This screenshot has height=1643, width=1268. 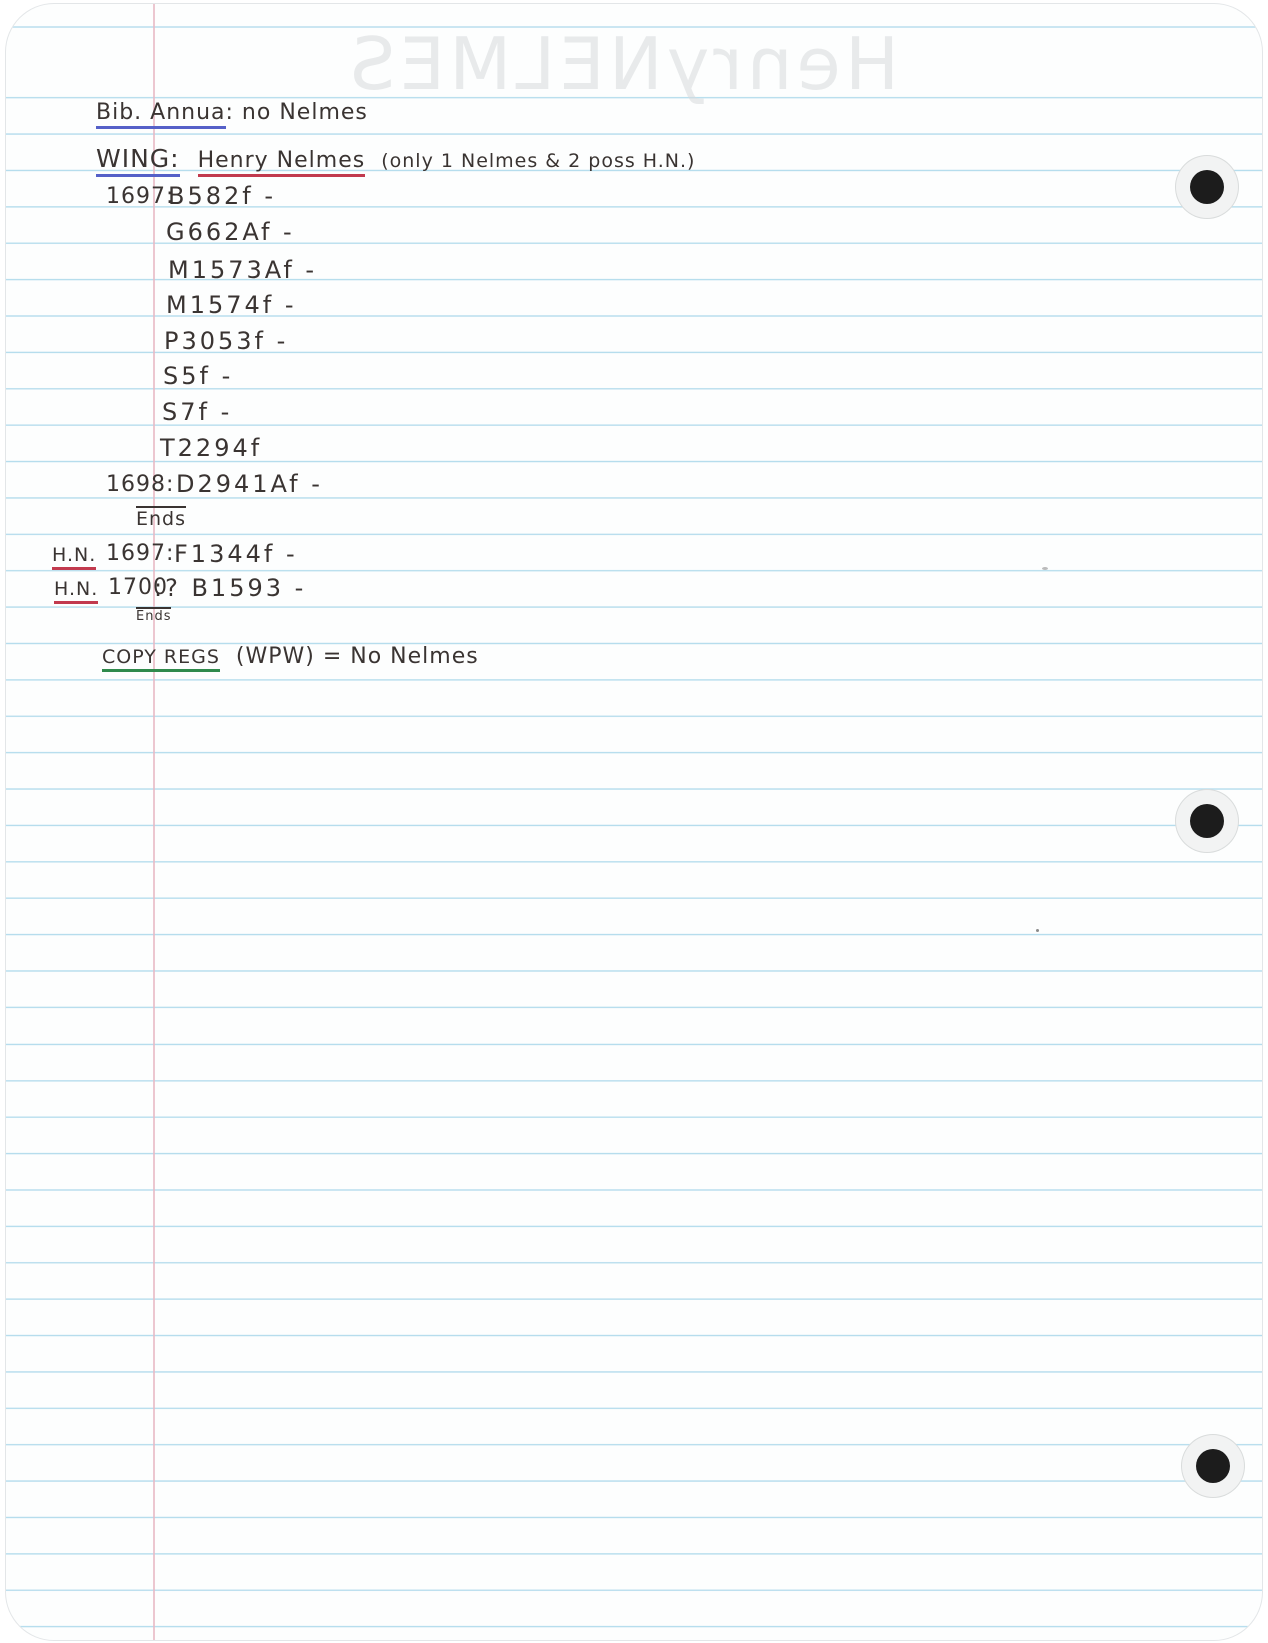 What do you see at coordinates (161, 518) in the screenshot?
I see `ends-note-1: Ends` at bounding box center [161, 518].